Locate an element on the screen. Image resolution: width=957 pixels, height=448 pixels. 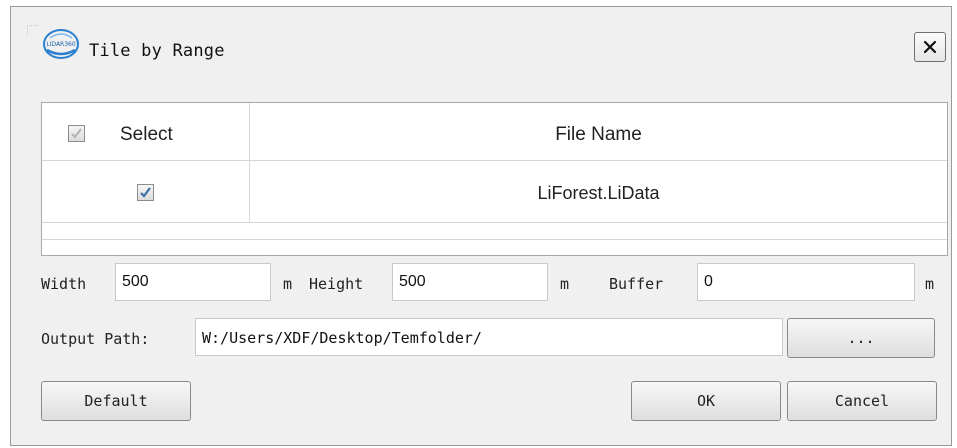
app-logo-icon: LIDAR360 is located at coordinates (61, 44).